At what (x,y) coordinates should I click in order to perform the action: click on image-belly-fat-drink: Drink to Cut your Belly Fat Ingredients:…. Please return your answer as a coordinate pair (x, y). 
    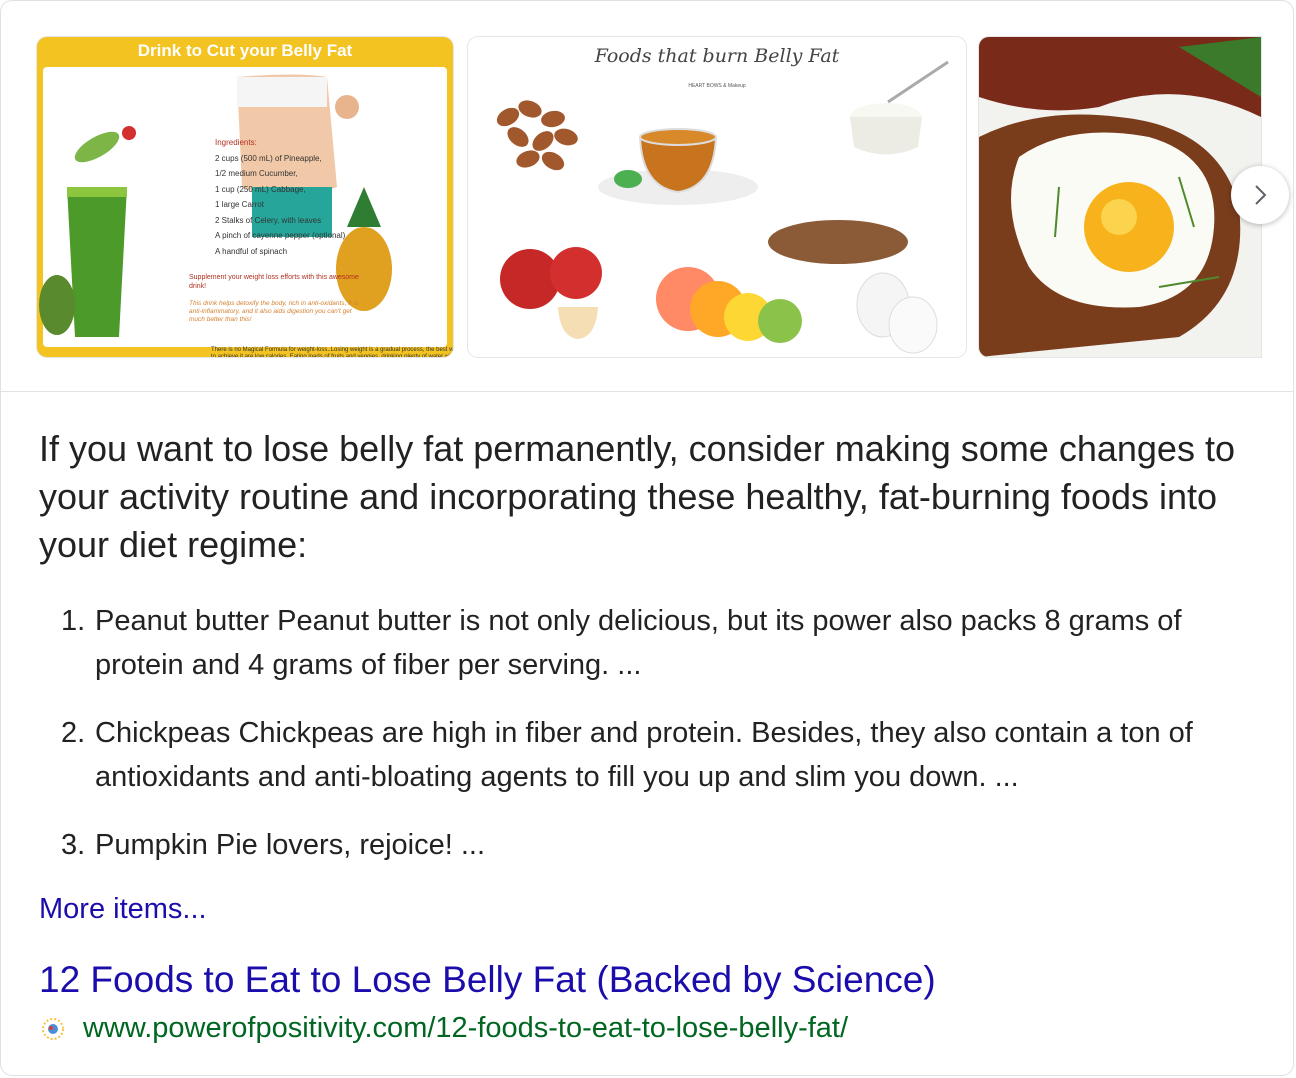
    Looking at the image, I should click on (245, 197).